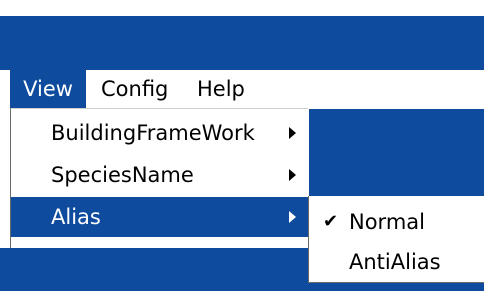 This screenshot has height=291, width=484. Describe the element at coordinates (387, 222) in the screenshot. I see `submenu-item-label: Normal` at that location.